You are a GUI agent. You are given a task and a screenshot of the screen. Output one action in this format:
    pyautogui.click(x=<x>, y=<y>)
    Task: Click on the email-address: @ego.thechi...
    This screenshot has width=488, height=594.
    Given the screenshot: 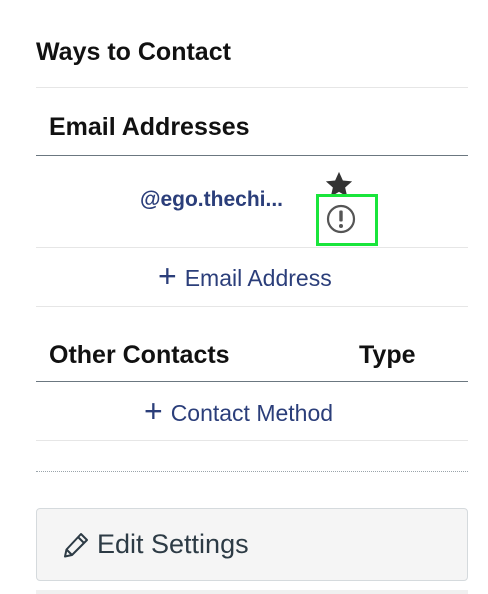 What is the action you would take?
    pyautogui.click(x=211, y=200)
    